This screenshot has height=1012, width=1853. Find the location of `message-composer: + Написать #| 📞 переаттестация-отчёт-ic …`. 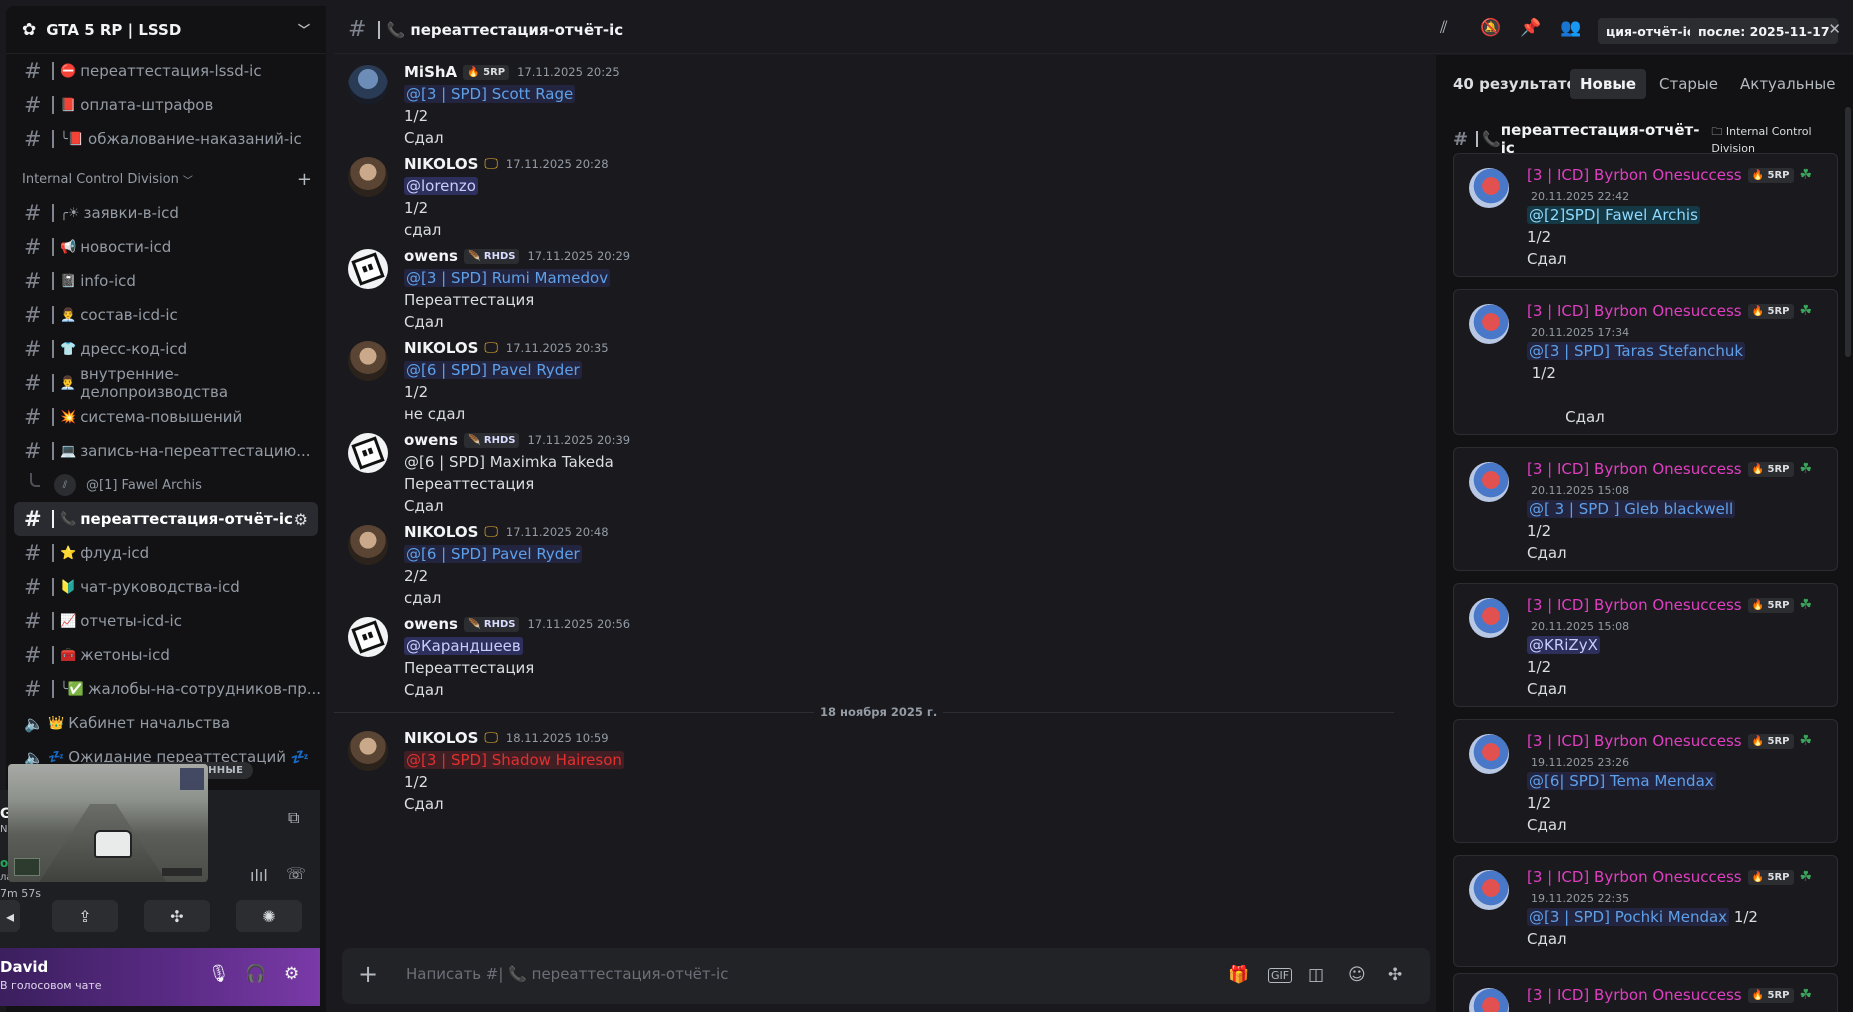

message-composer: + Написать #| 📞 переаттестация-отчёт-ic … is located at coordinates (886, 976).